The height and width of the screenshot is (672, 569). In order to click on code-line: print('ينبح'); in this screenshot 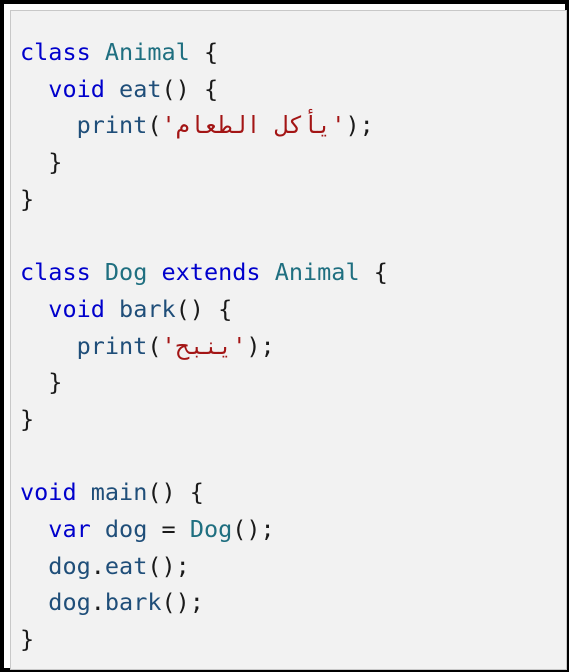, I will do `click(204, 346)`.